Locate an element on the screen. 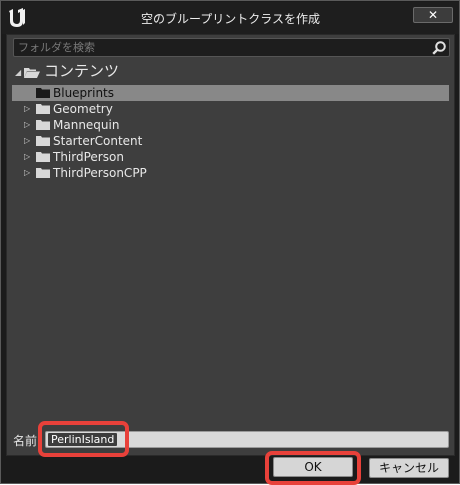 The image size is (460, 485). open-folder-icon is located at coordinates (32, 73).